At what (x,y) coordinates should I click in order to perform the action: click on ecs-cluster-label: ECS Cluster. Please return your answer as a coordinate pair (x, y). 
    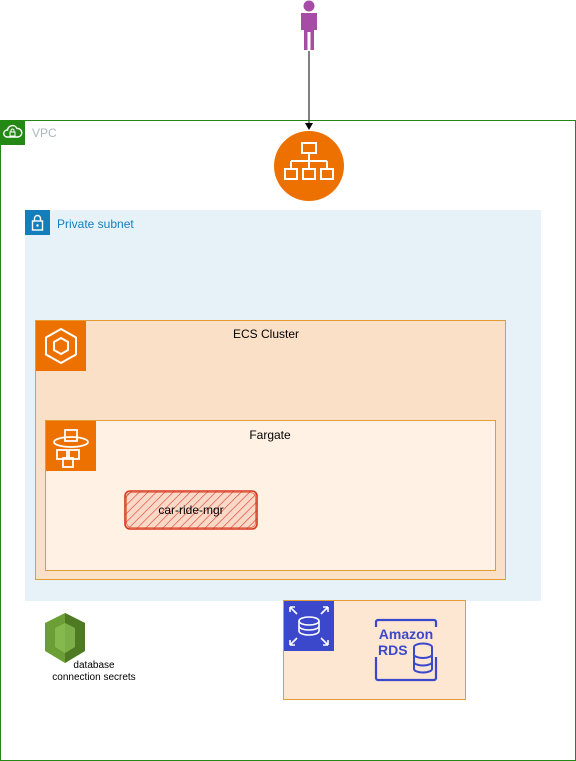
    Looking at the image, I should click on (266, 334).